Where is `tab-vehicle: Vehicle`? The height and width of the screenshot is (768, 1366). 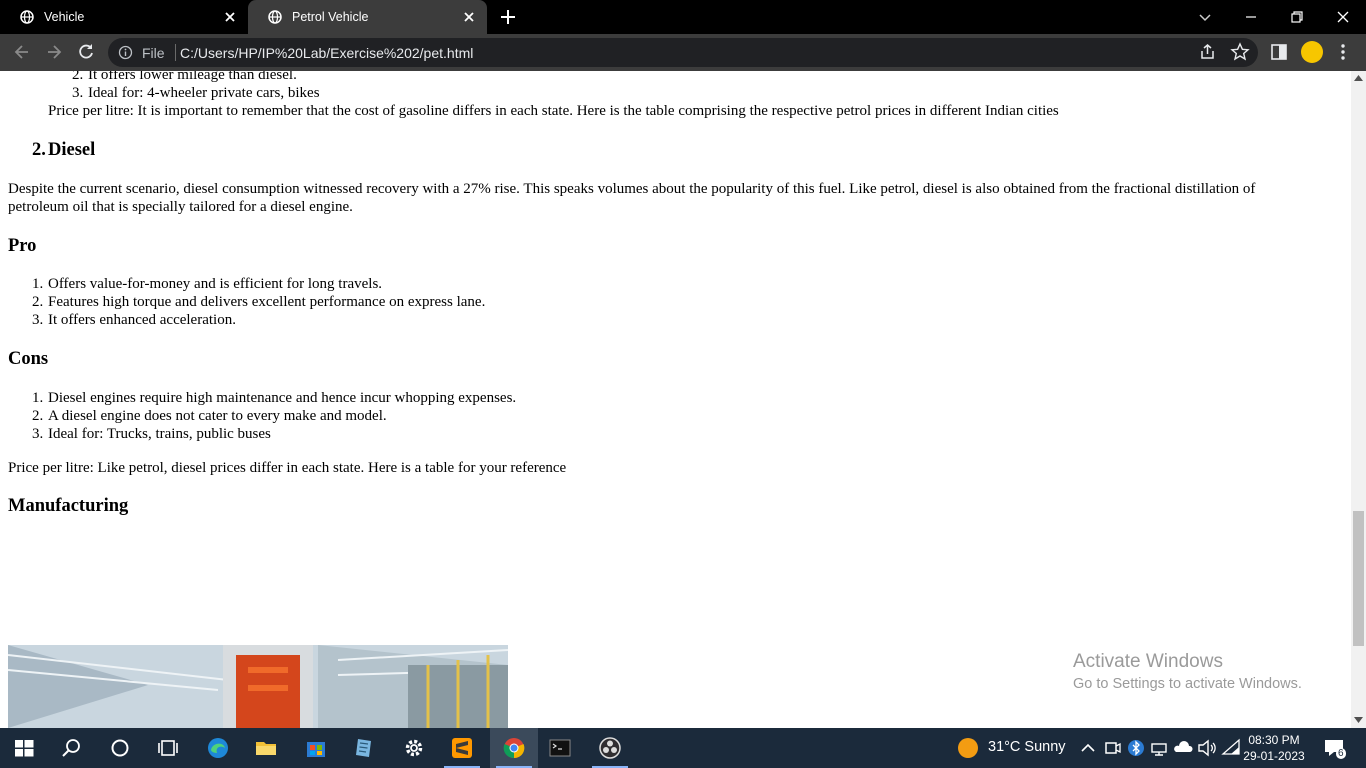 tab-vehicle: Vehicle is located at coordinates (124, 17).